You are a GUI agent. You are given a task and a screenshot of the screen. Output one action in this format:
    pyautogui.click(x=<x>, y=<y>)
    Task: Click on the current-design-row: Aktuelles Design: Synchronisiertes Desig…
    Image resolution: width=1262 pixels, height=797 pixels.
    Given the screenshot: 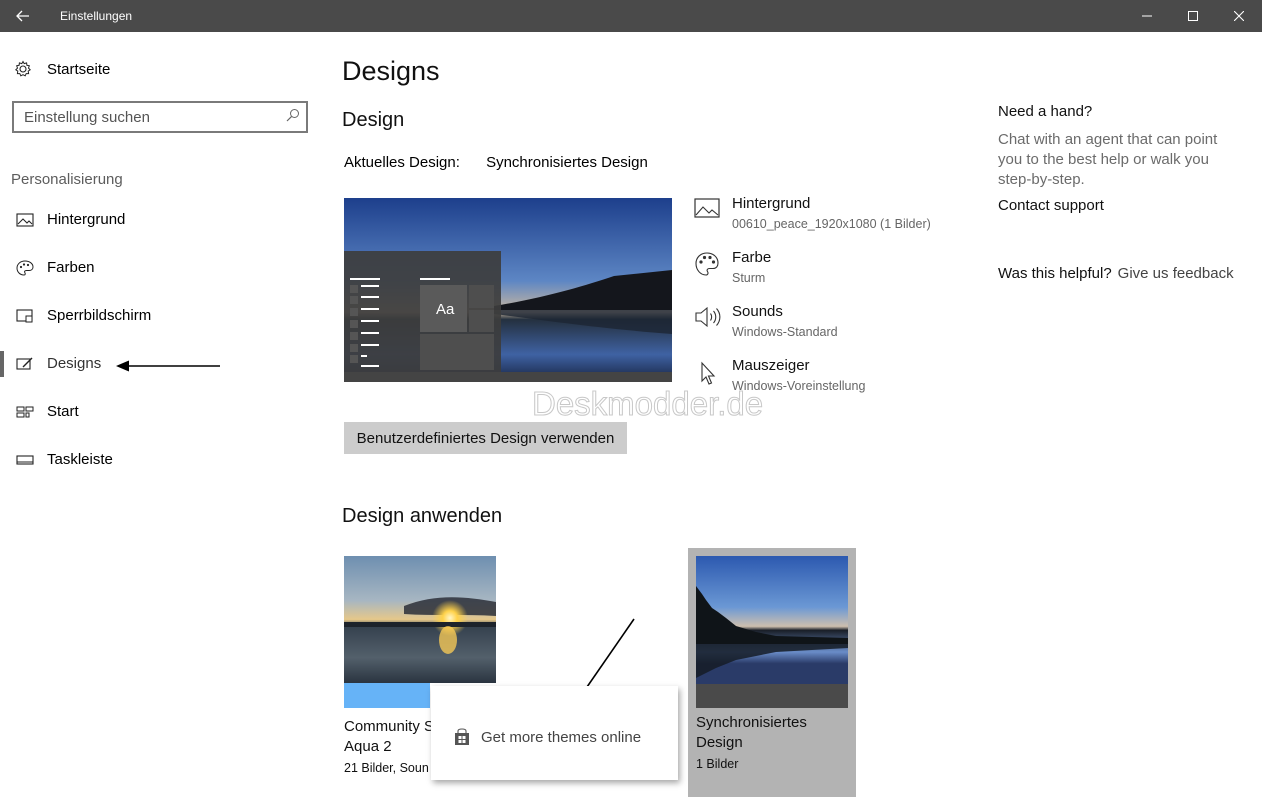 What is the action you would take?
    pyautogui.click(x=496, y=162)
    